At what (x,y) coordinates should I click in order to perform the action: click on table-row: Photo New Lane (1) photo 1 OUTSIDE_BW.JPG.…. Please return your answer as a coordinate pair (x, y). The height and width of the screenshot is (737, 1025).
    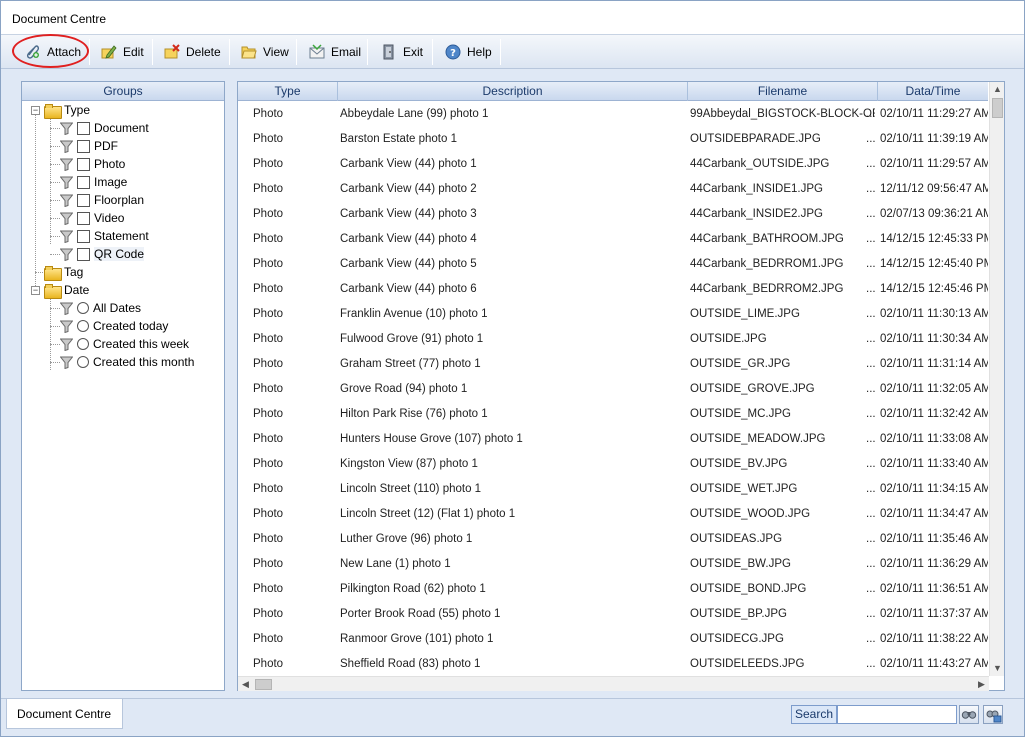
    Looking at the image, I should click on (613, 564).